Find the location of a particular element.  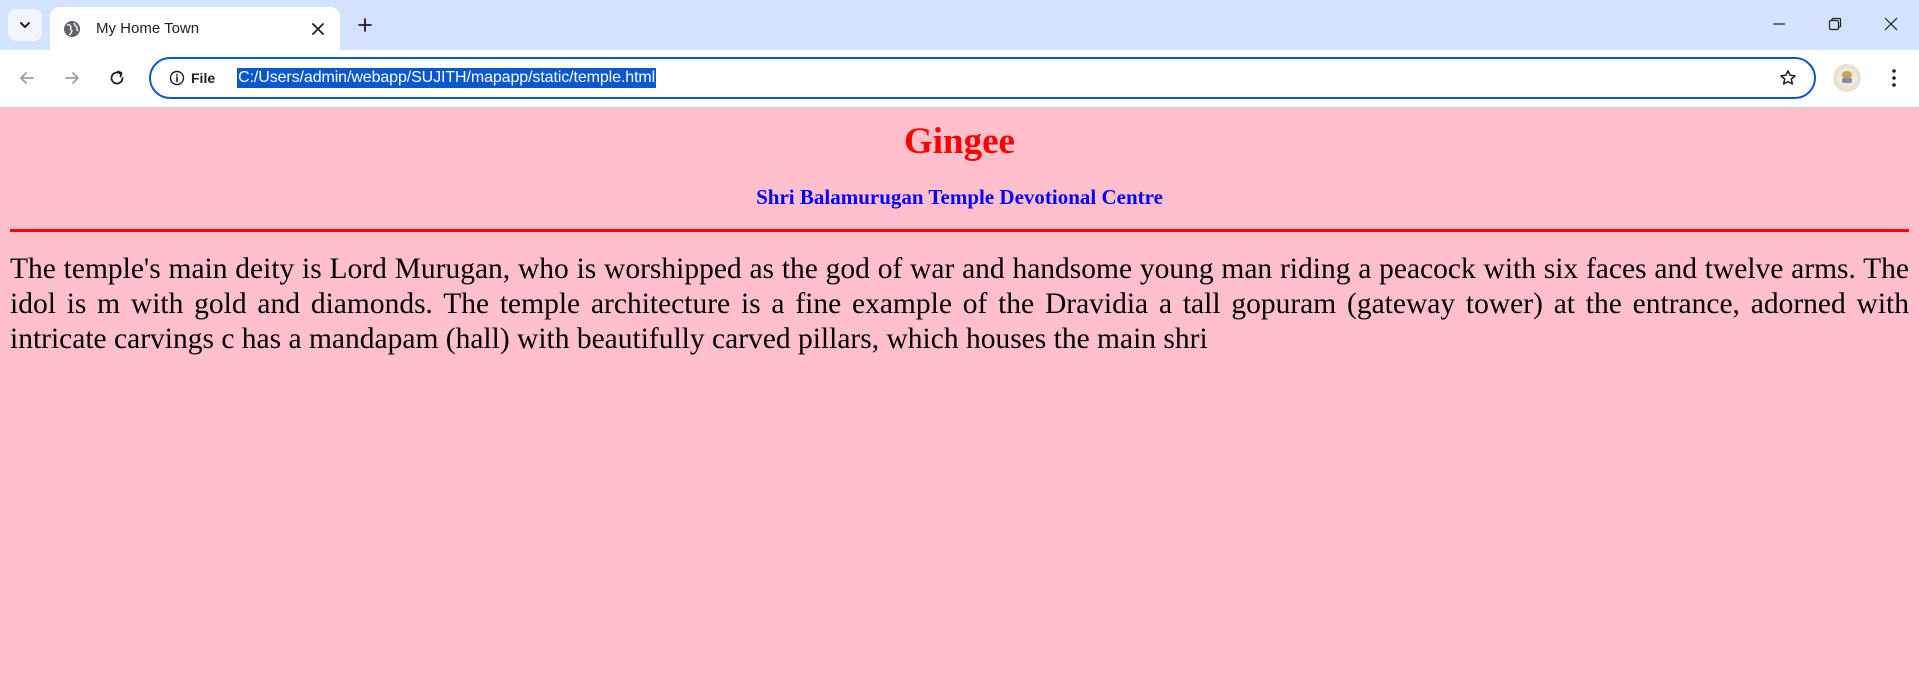

close-window-button is located at coordinates (1891, 24).